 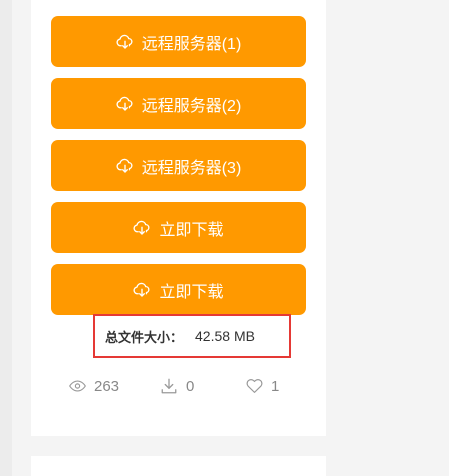 I want to click on likes-count: 1, so click(x=275, y=386).